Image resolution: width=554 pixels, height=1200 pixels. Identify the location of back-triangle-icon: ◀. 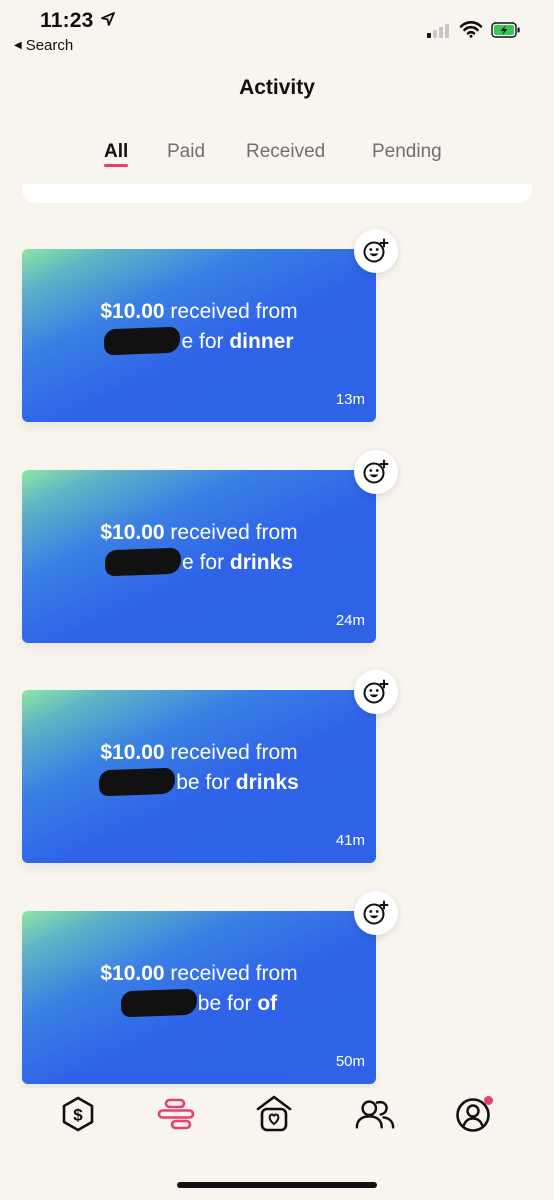
(18, 45).